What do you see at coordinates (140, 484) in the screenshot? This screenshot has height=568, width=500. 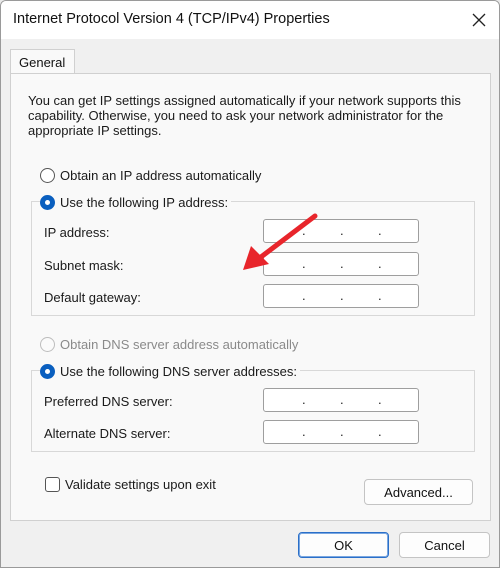 I see `validate-settings-label: Validate settings upon exit` at bounding box center [140, 484].